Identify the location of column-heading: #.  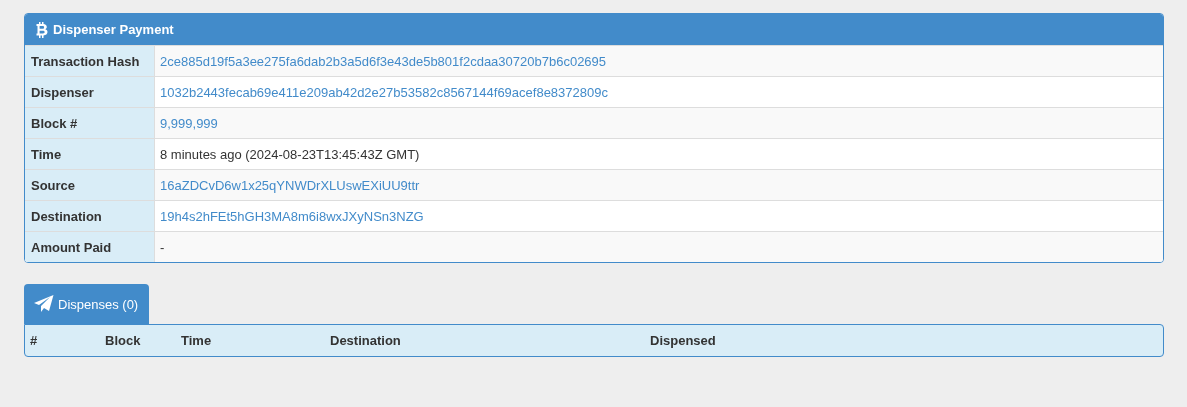
(34, 340).